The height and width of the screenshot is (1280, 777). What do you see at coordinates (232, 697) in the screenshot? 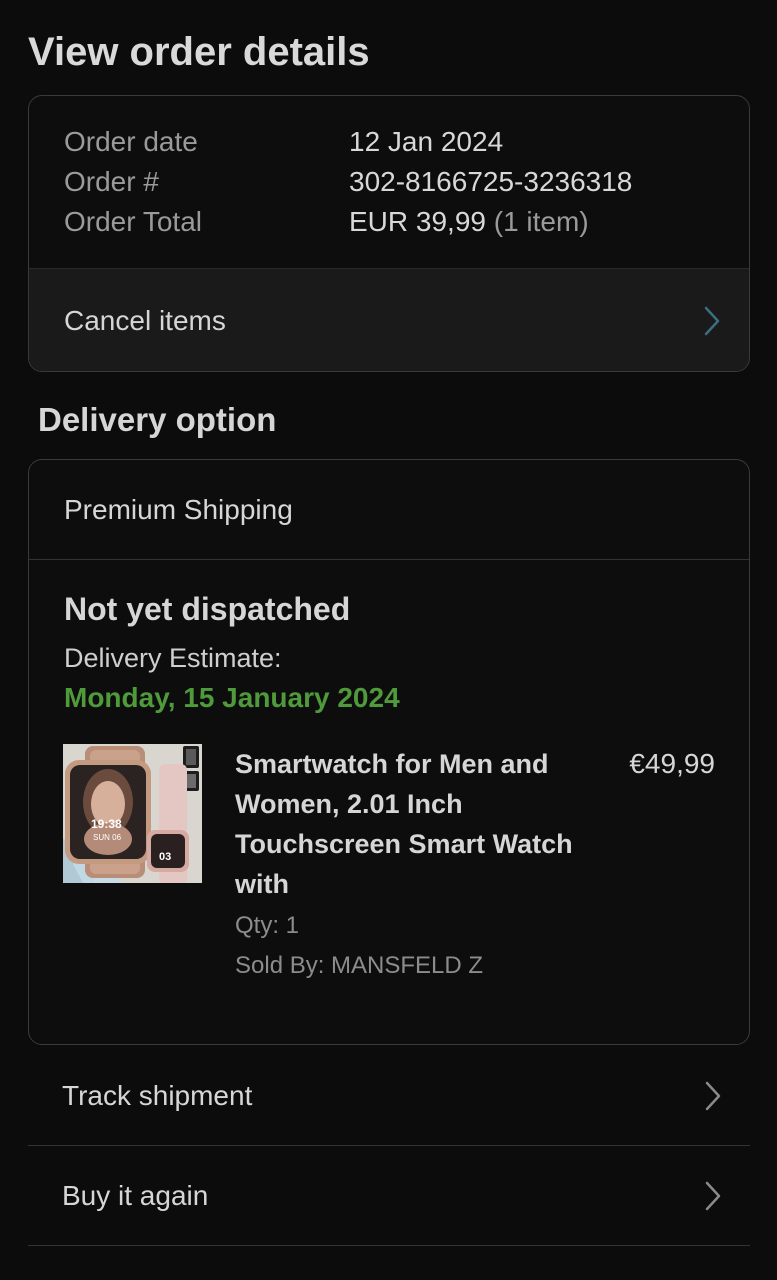
I see `delivery-estimate-date: Monday, 15 January 2024` at bounding box center [232, 697].